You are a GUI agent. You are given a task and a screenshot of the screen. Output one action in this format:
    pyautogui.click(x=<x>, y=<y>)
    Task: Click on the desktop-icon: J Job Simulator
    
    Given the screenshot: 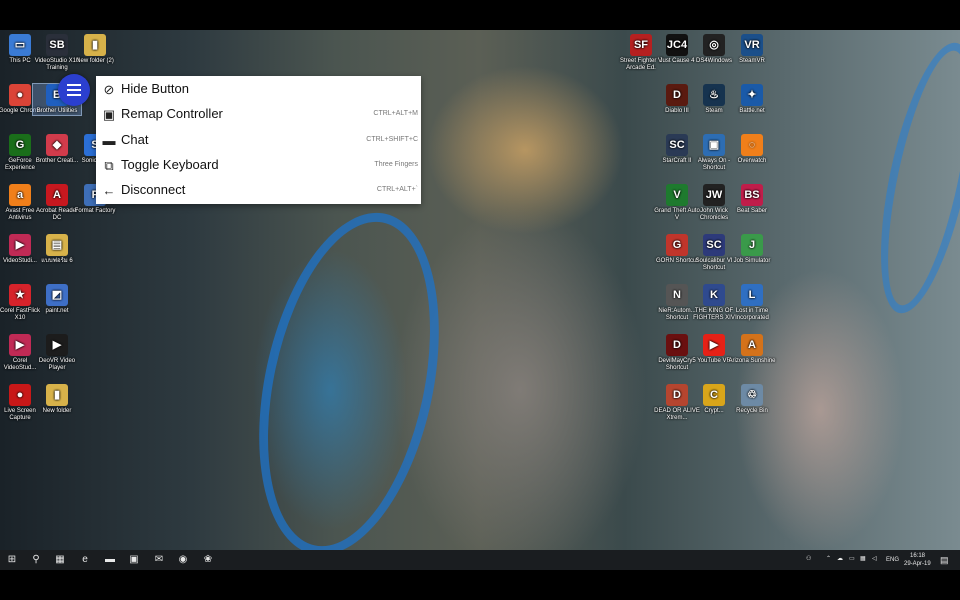 What is the action you would take?
    pyautogui.click(x=752, y=249)
    